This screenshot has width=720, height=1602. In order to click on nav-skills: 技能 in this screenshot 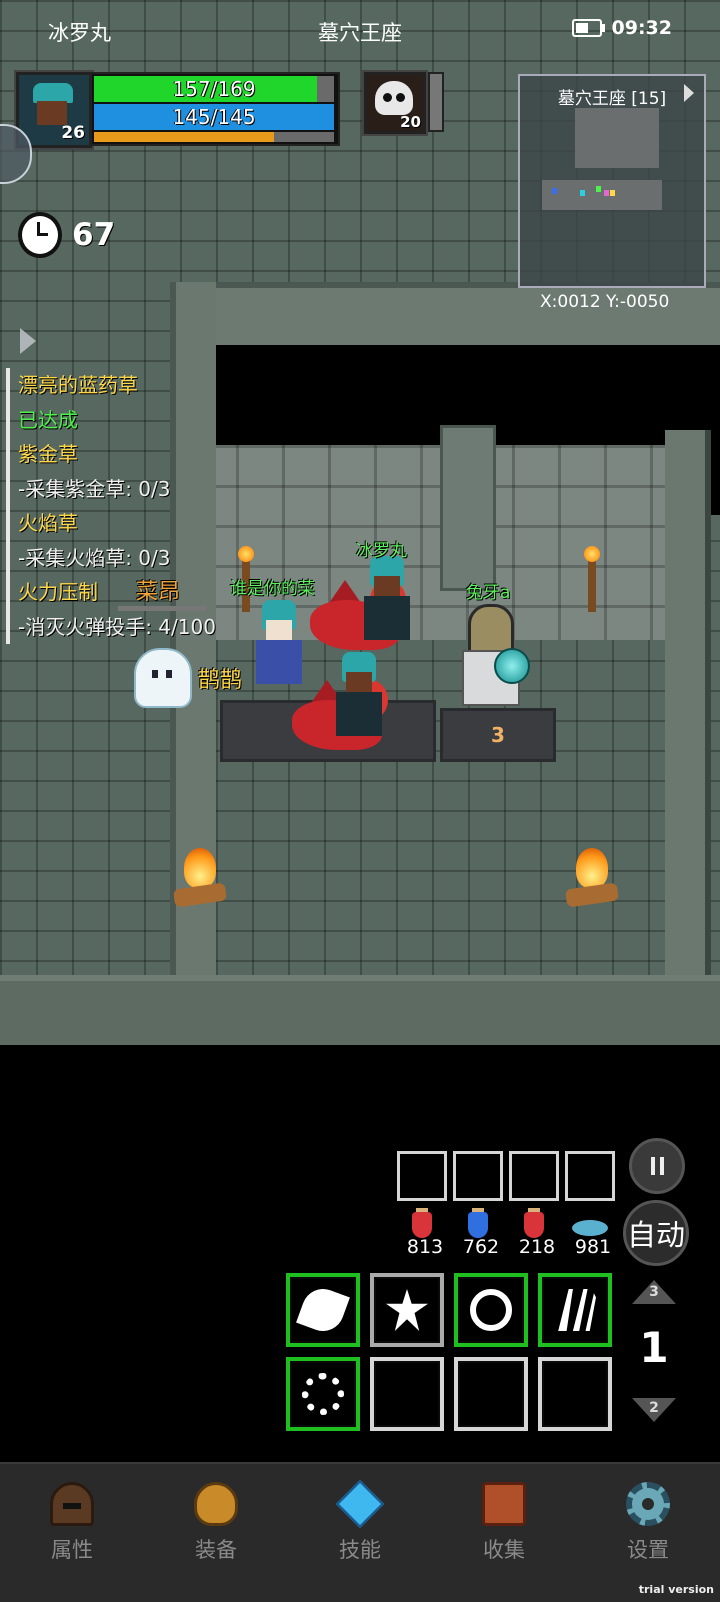, I will do `click(360, 1533)`.